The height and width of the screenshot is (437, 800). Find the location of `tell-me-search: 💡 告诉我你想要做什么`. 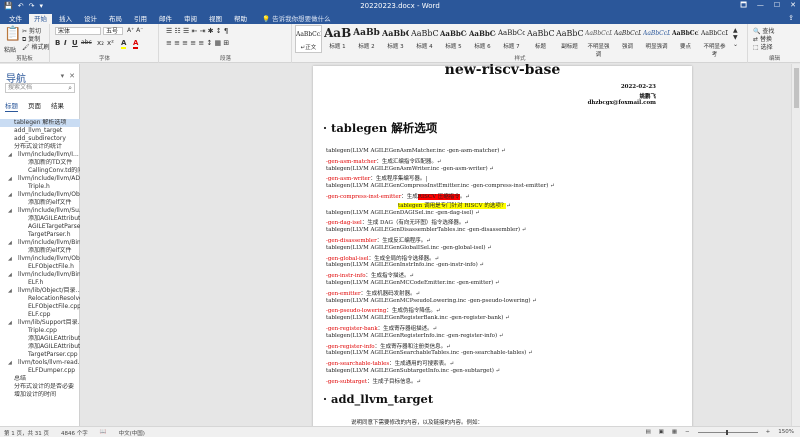

tell-me-search: 💡 告诉我你想要做什么 is located at coordinates (296, 18).